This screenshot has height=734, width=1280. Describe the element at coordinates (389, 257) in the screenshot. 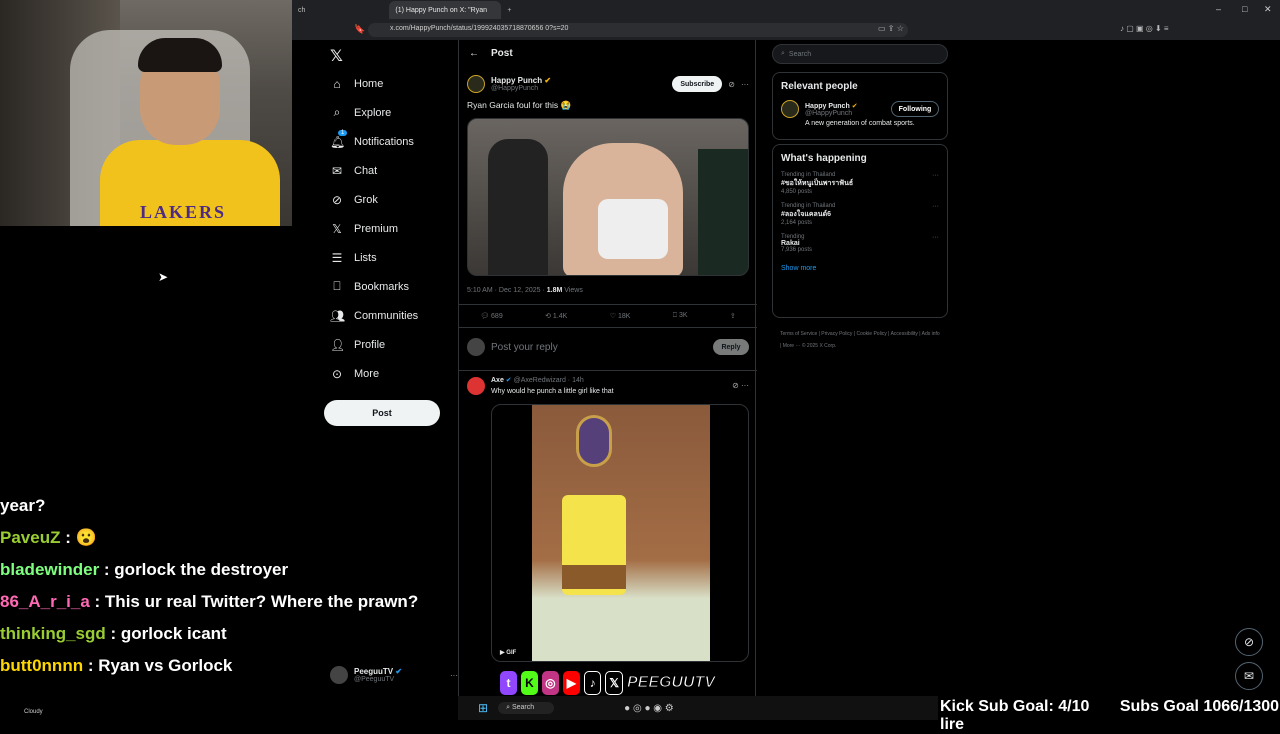

I see `nav-lists: ☰ Lists` at that location.